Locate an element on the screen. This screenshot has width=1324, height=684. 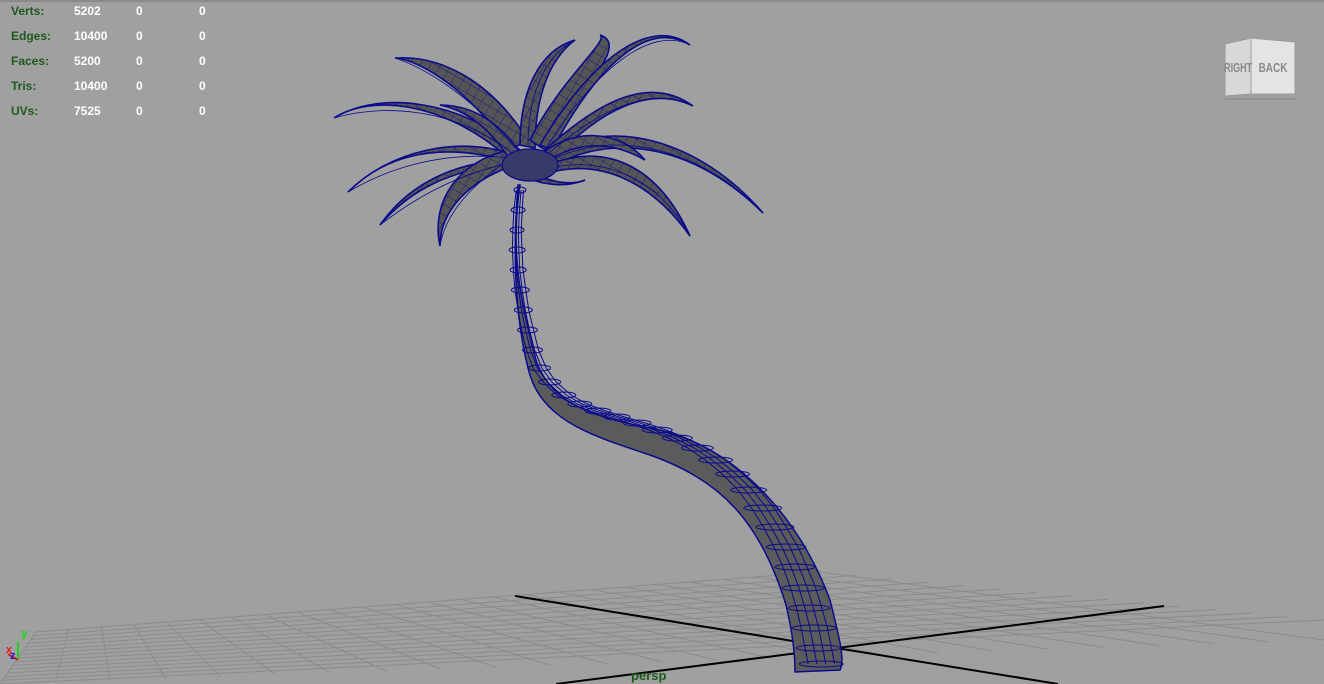
viewcube-back-face: BACK is located at coordinates (1274, 68).